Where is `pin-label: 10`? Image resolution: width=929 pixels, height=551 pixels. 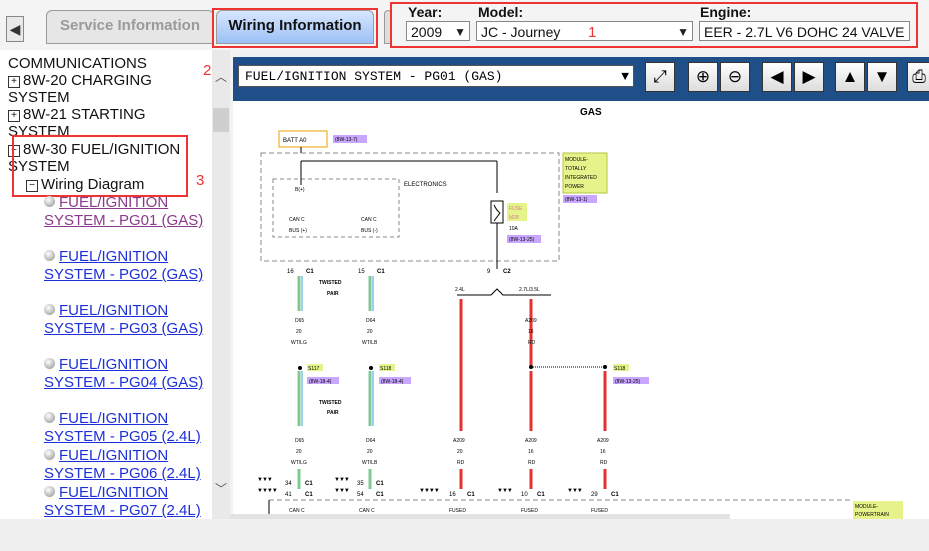 pin-label: 10 is located at coordinates (524, 495).